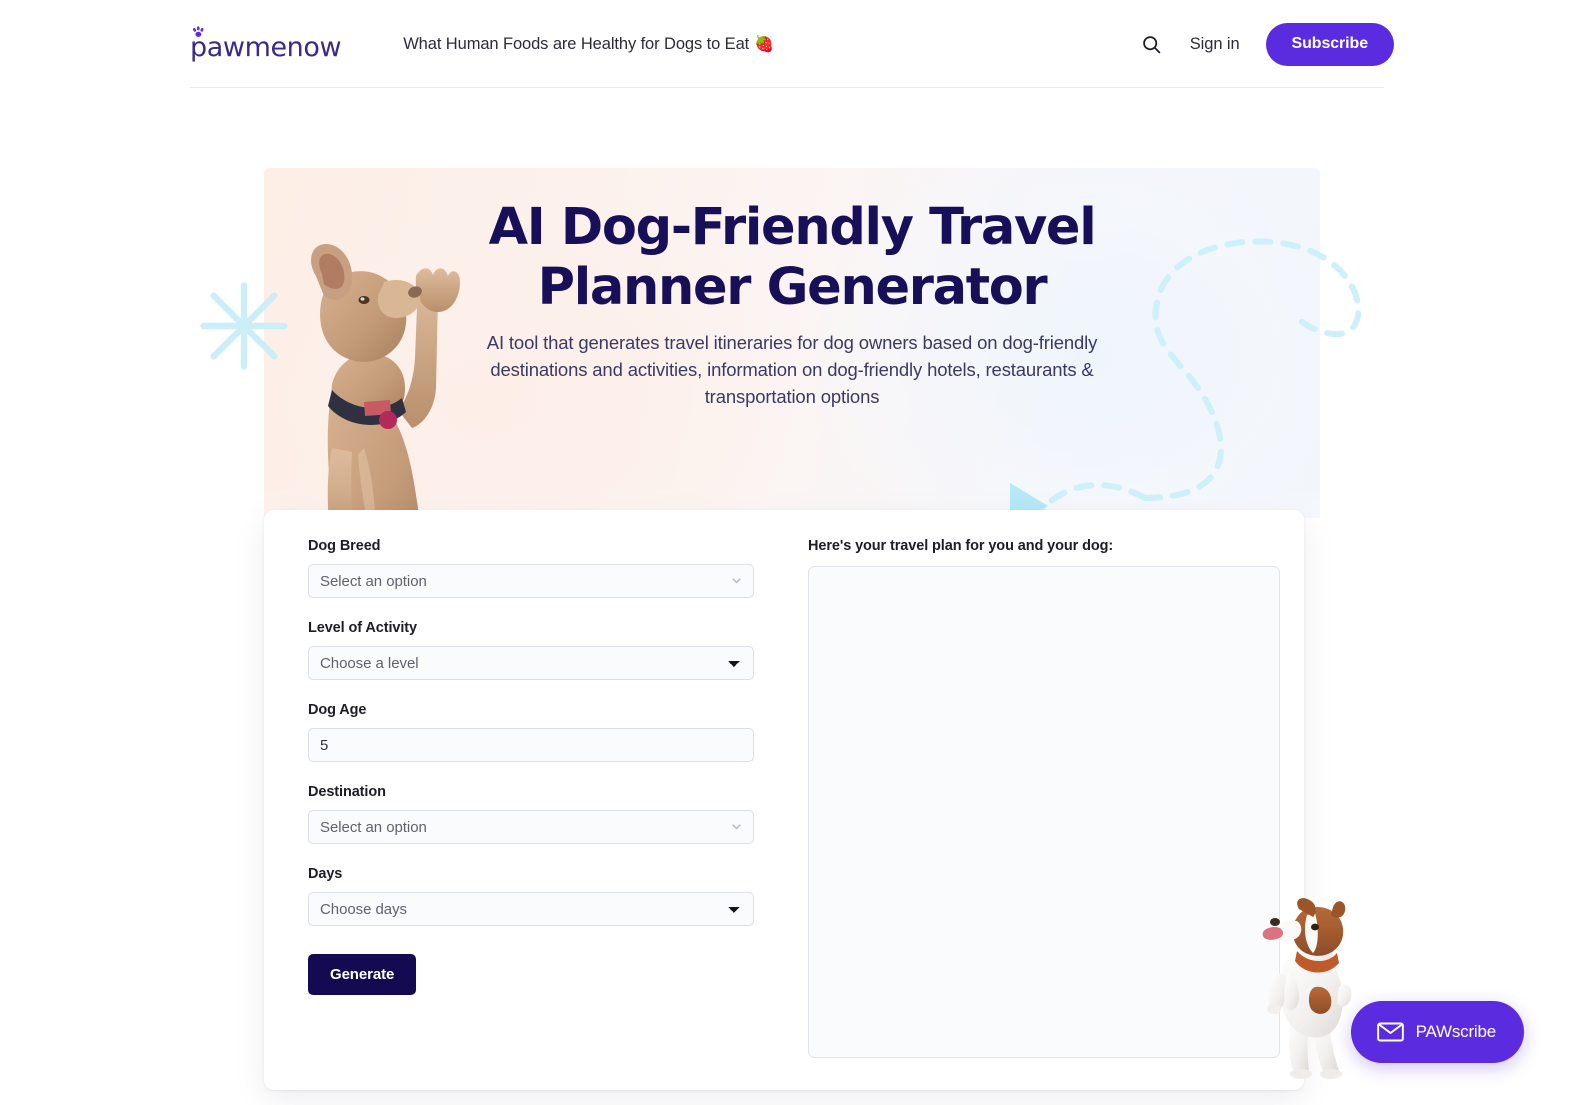 The image size is (1584, 1105). What do you see at coordinates (1456, 1031) in the screenshot?
I see `pawscribe-label: PAWscribe` at bounding box center [1456, 1031].